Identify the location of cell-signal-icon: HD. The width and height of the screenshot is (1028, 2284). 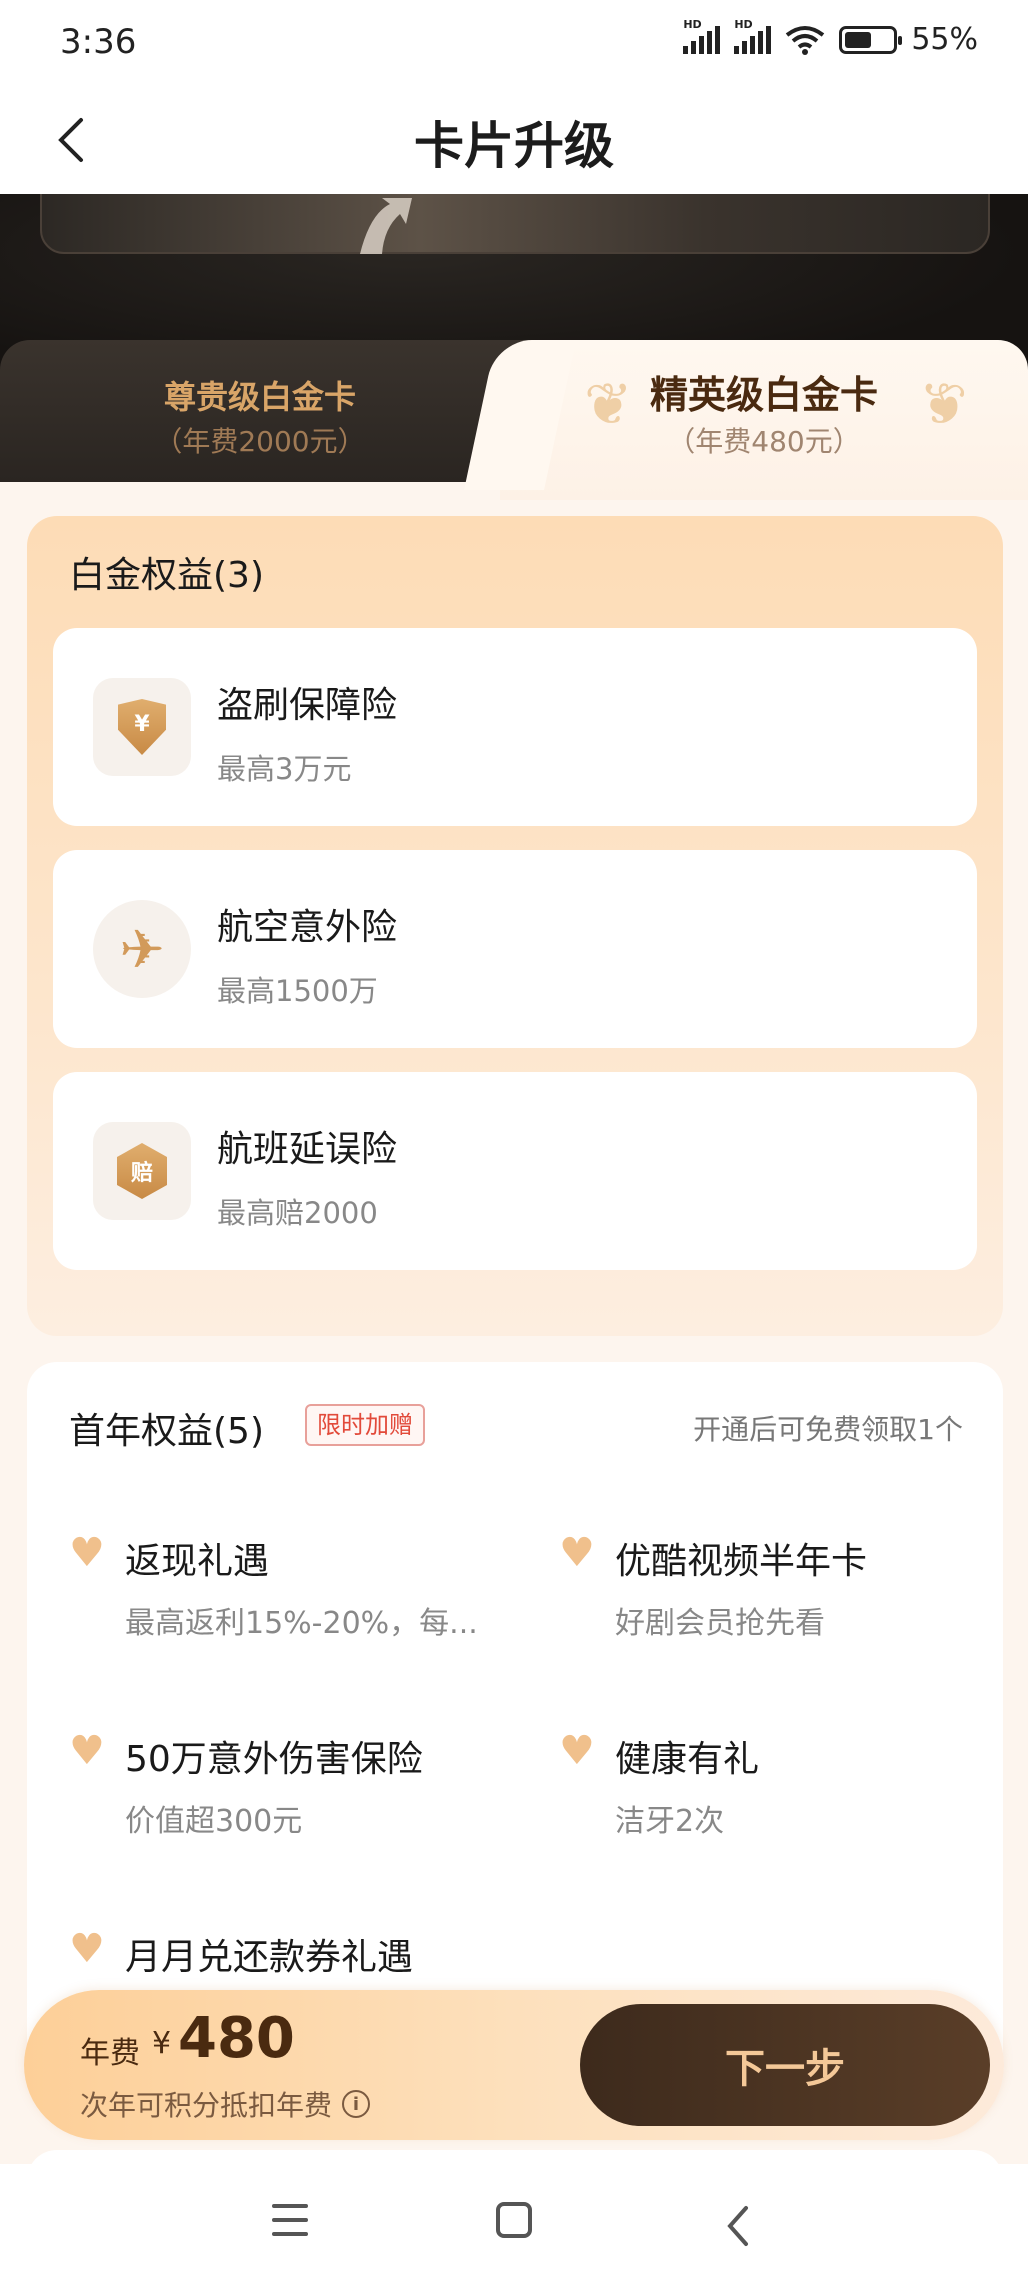
(702, 36).